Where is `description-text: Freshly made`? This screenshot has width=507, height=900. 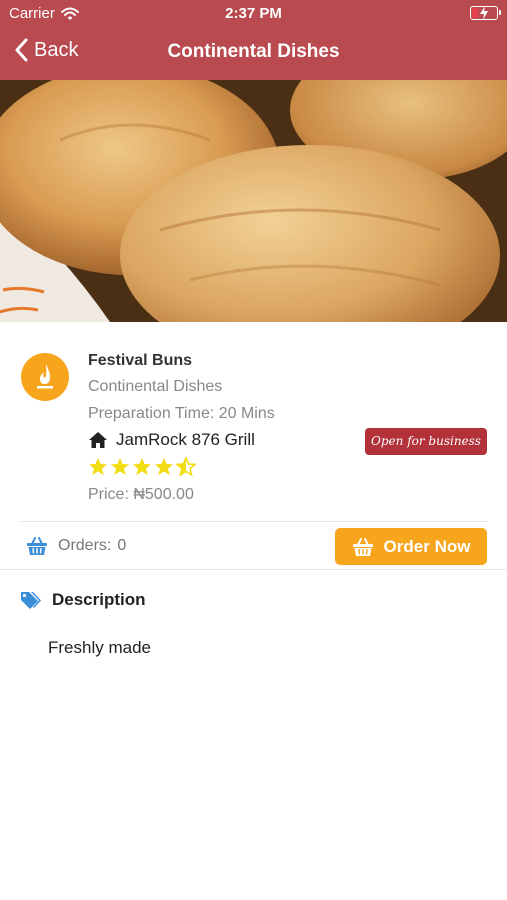 description-text: Freshly made is located at coordinates (99, 647).